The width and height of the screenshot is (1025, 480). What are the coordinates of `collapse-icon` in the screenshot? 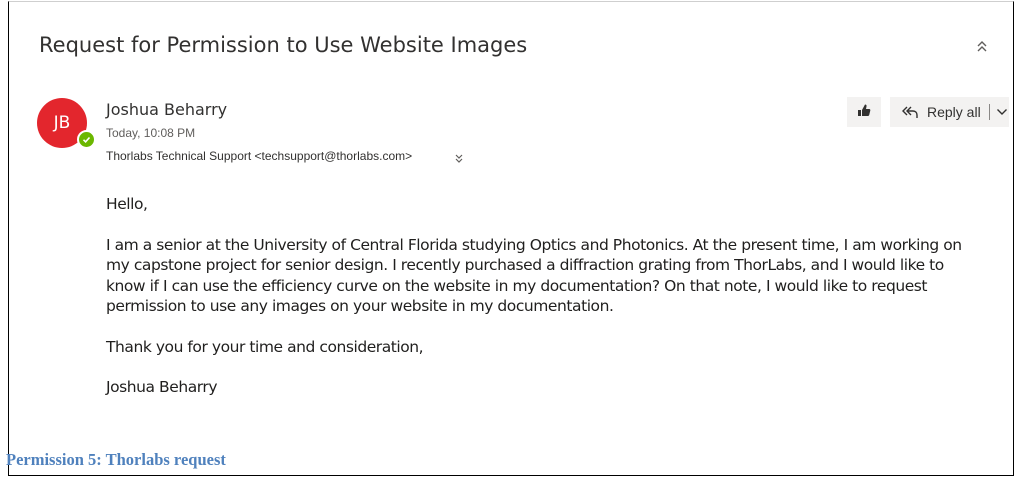 It's located at (982, 46).